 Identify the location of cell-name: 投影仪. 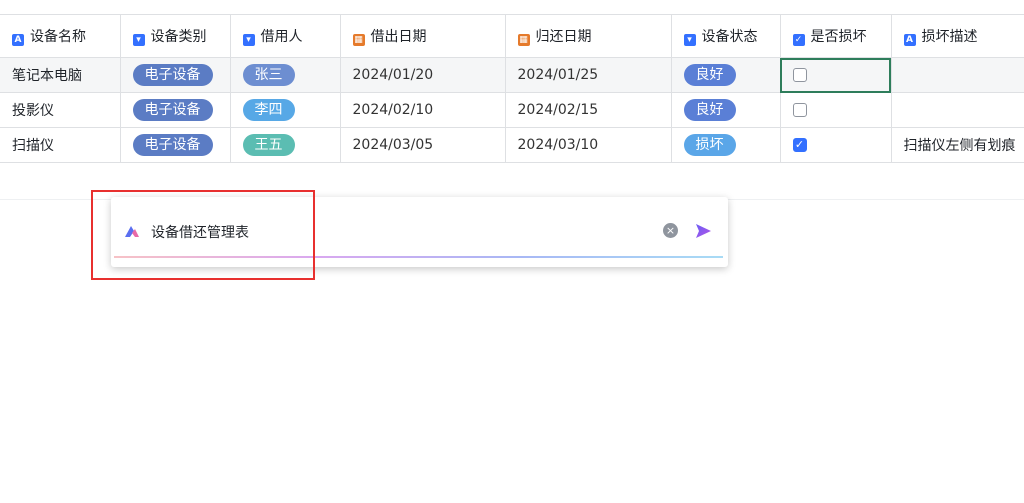
(60, 110).